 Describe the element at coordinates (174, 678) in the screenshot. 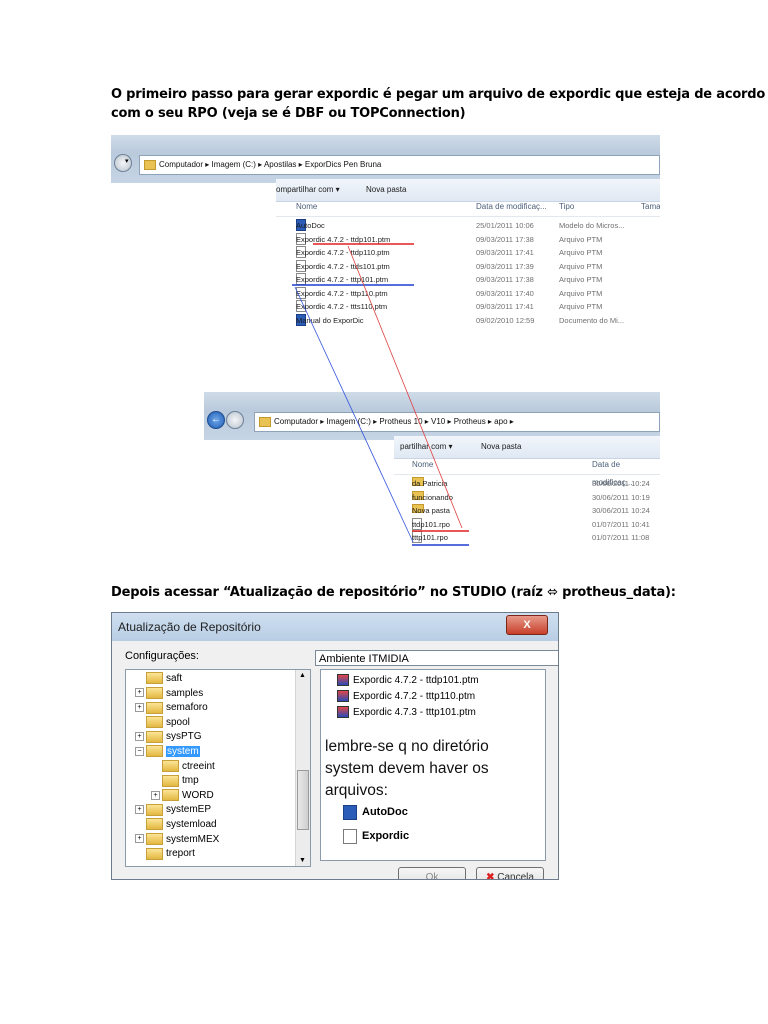

I see `tree-node-label: saft` at that location.